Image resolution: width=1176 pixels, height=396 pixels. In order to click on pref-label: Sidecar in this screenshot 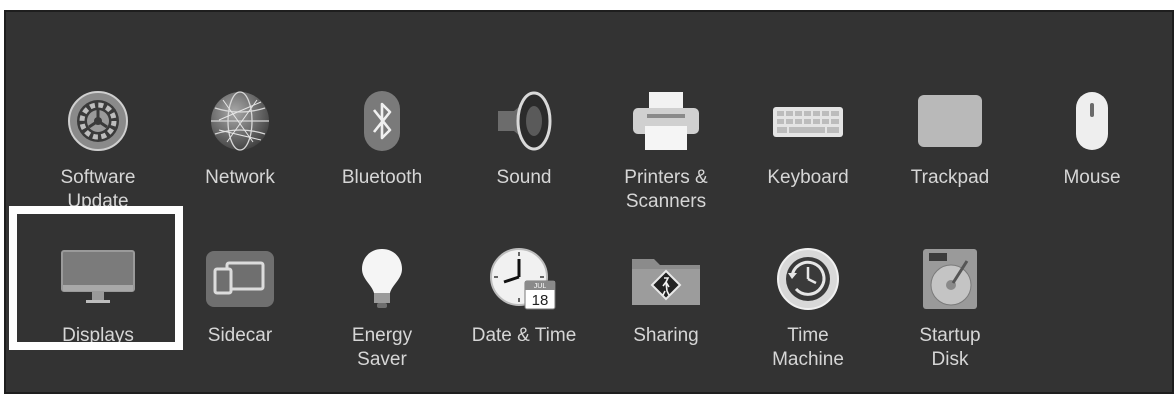, I will do `click(240, 335)`.